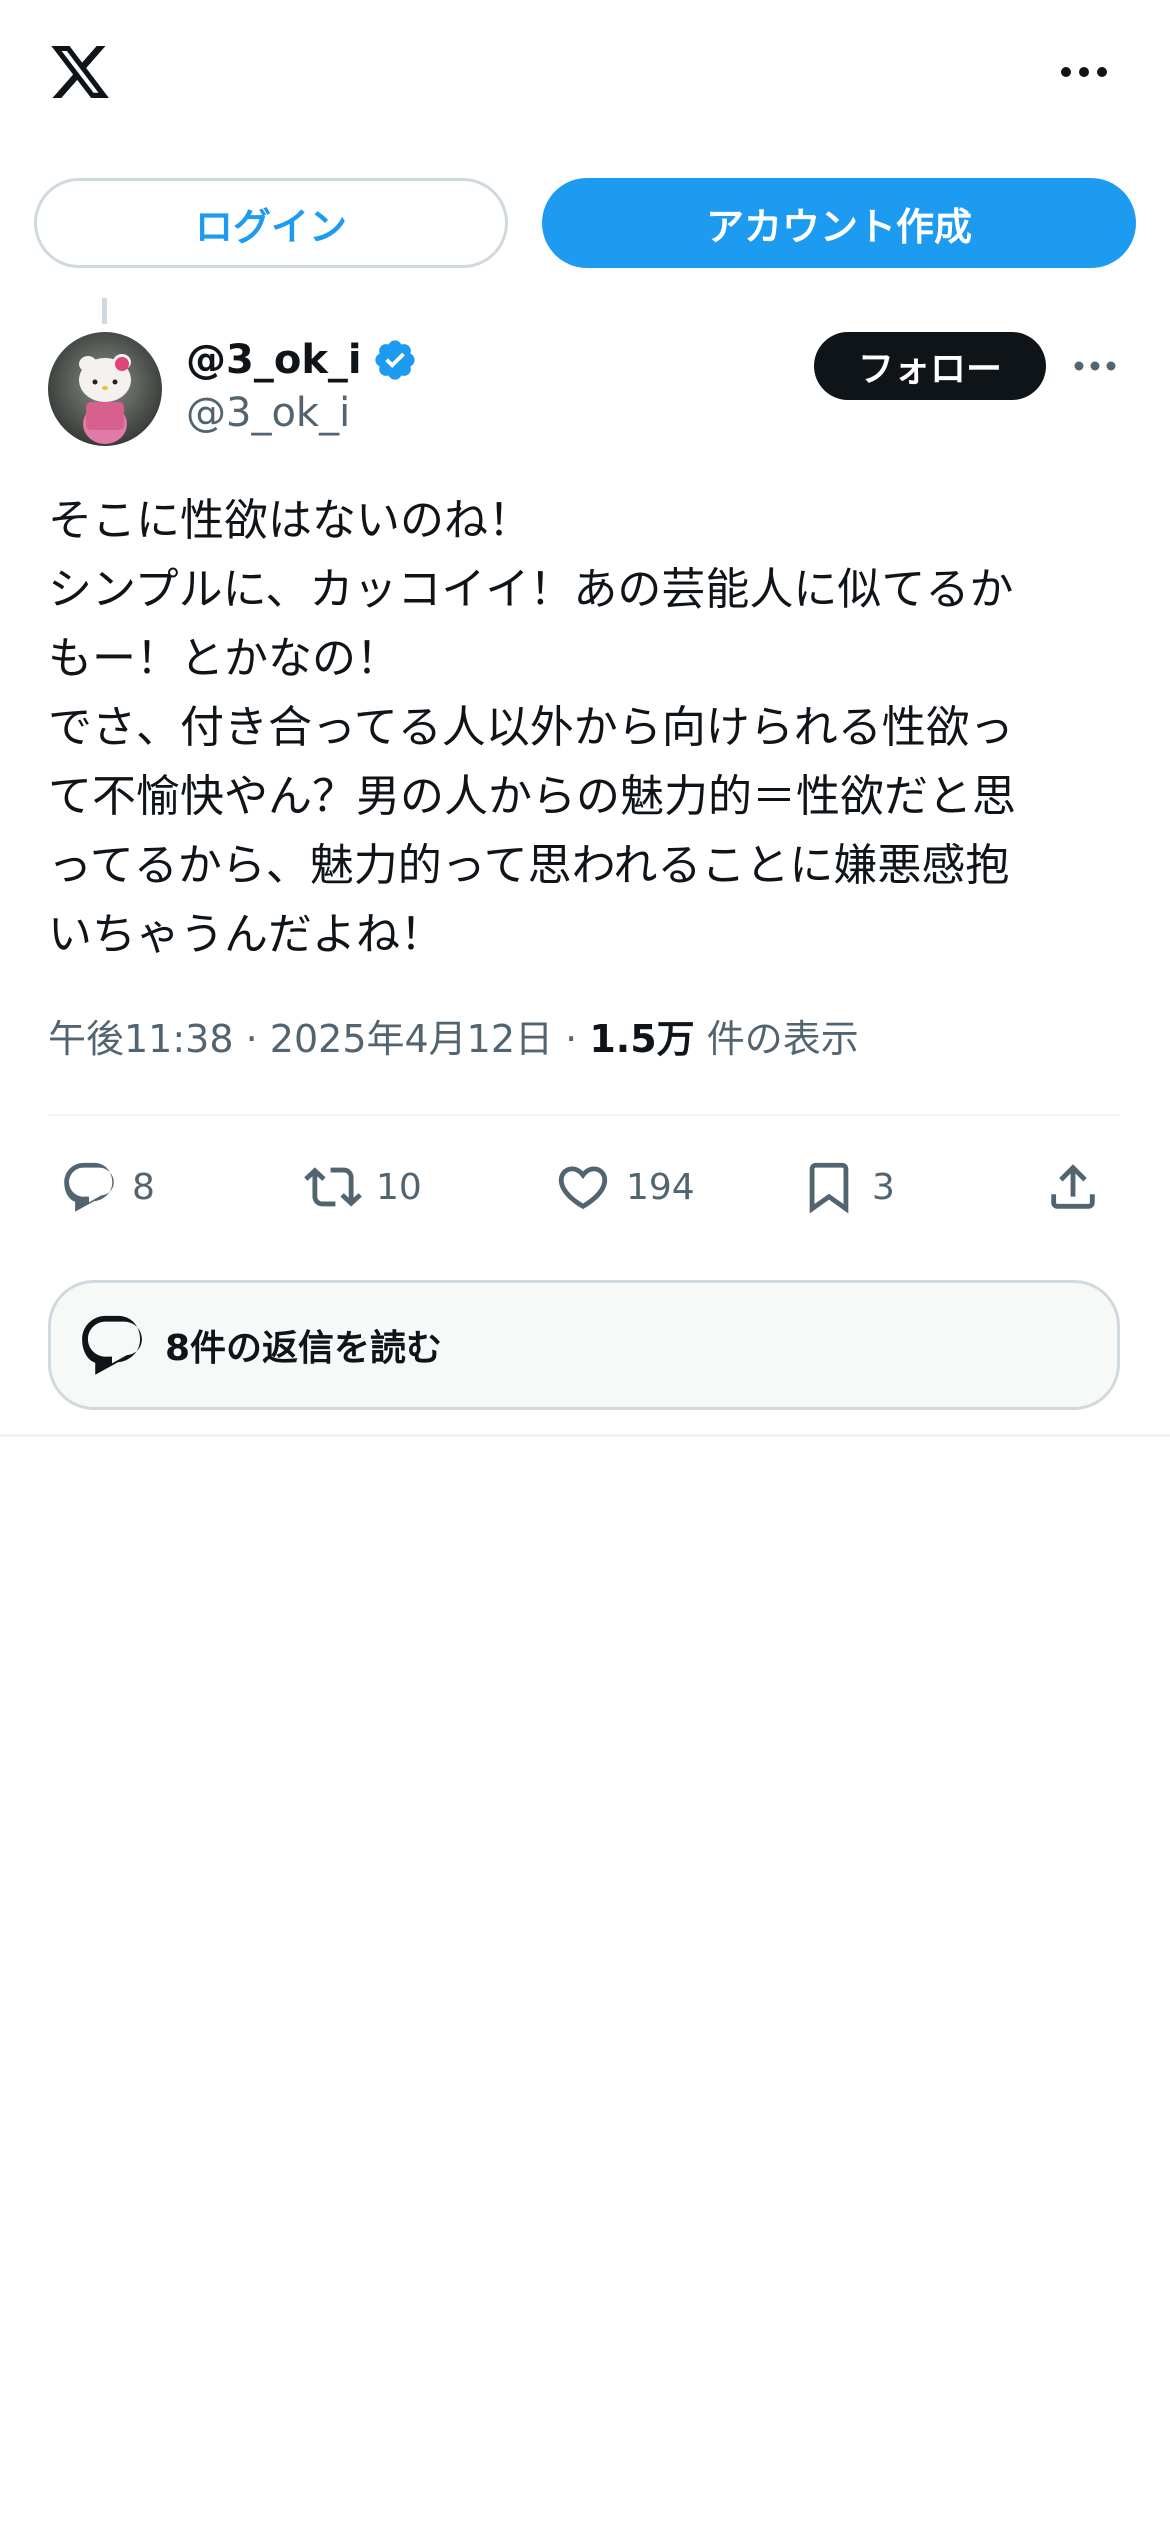  What do you see at coordinates (584, 1115) in the screenshot?
I see `divider` at bounding box center [584, 1115].